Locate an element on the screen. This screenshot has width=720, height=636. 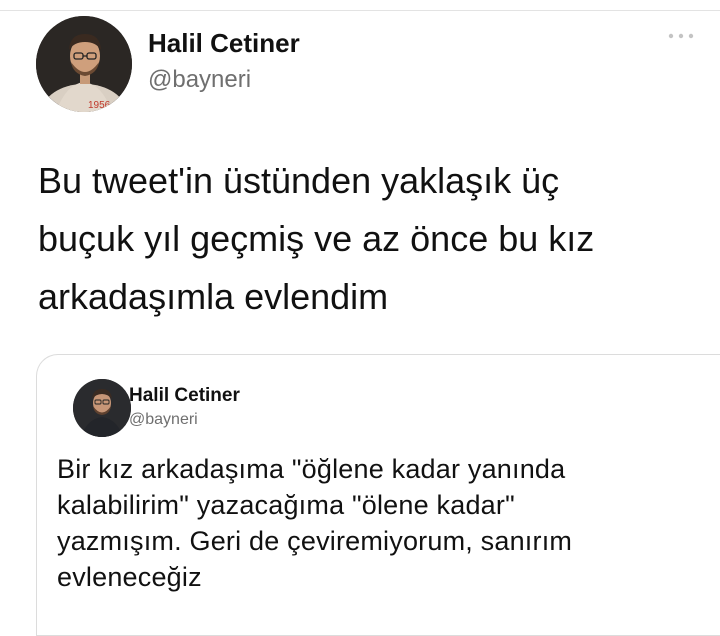
quoted-author-avatar is located at coordinates (102, 408).